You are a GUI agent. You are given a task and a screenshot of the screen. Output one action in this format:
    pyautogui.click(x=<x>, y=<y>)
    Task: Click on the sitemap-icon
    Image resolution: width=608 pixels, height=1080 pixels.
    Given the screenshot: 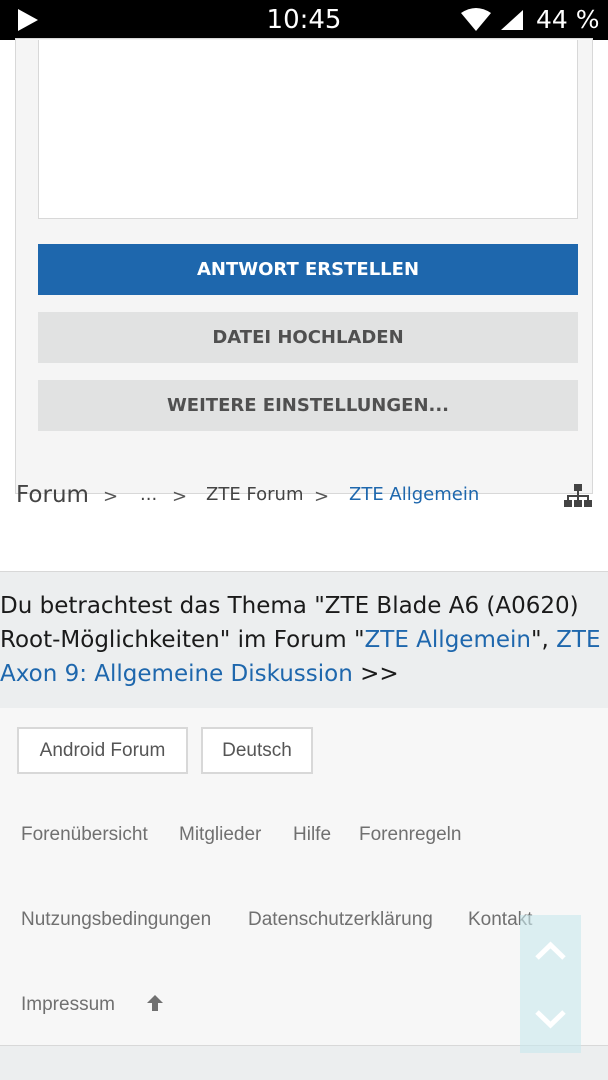 What is the action you would take?
    pyautogui.click(x=578, y=496)
    